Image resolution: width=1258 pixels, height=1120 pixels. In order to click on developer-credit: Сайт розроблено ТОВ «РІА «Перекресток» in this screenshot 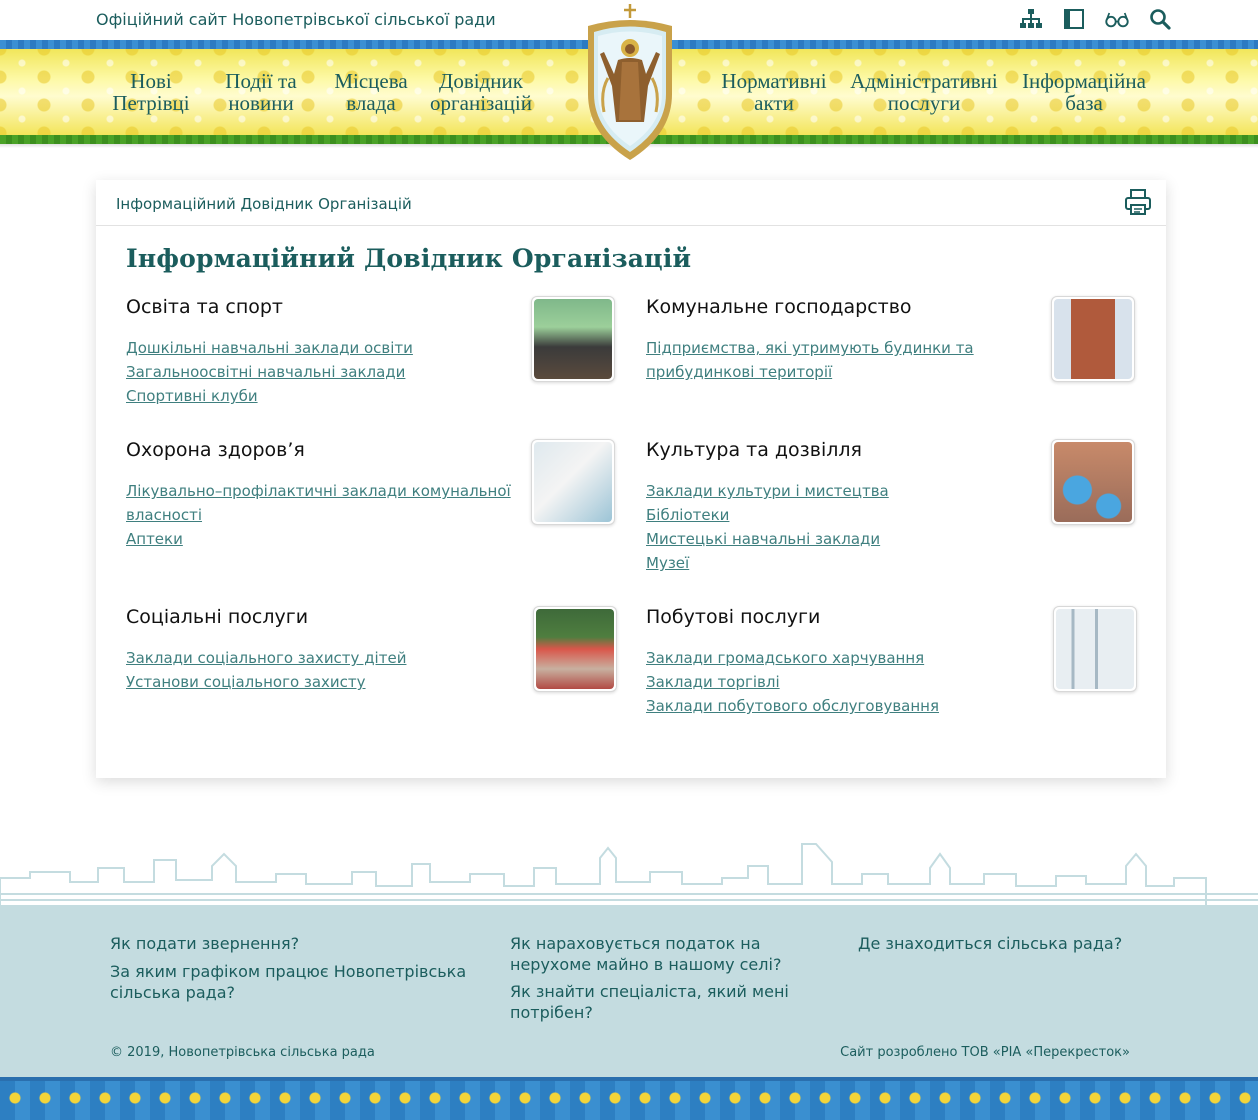, I will do `click(985, 1052)`.